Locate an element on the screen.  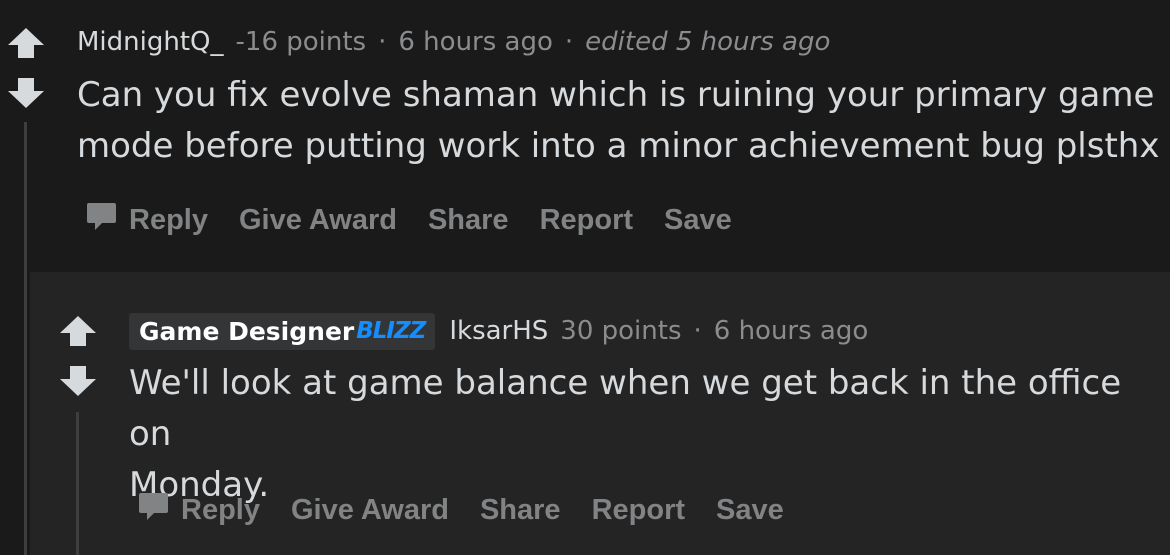
score: -16 points is located at coordinates (301, 42).